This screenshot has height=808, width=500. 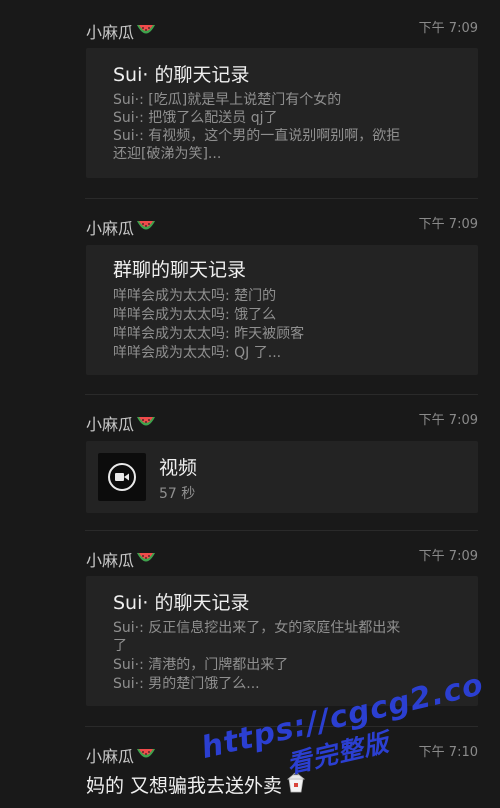 I want to click on card-preview-line: Sui·: 把饿了么配送员 qj了, so click(x=195, y=118).